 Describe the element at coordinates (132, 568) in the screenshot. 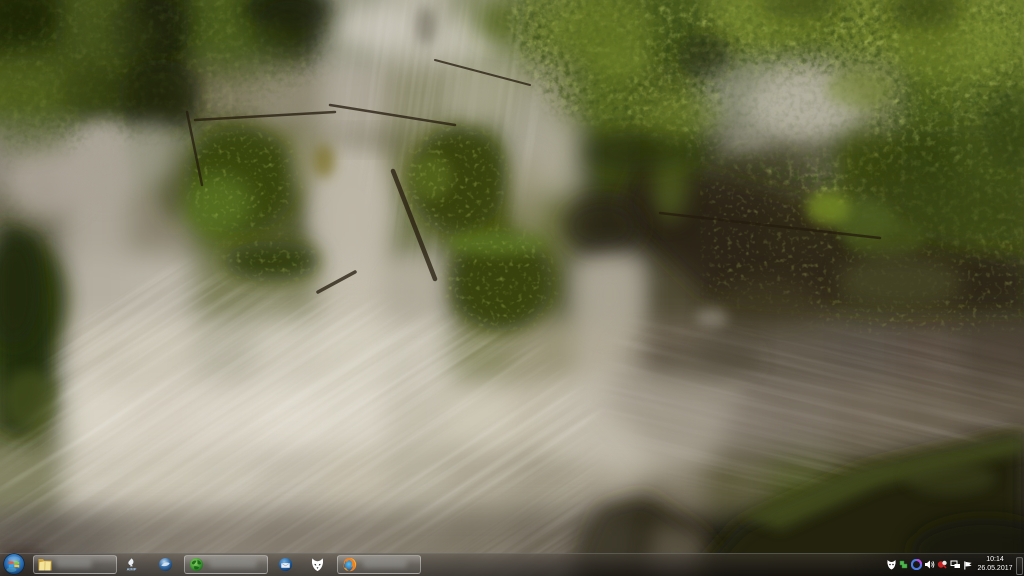

I see `svg-text: AIMP` at that location.